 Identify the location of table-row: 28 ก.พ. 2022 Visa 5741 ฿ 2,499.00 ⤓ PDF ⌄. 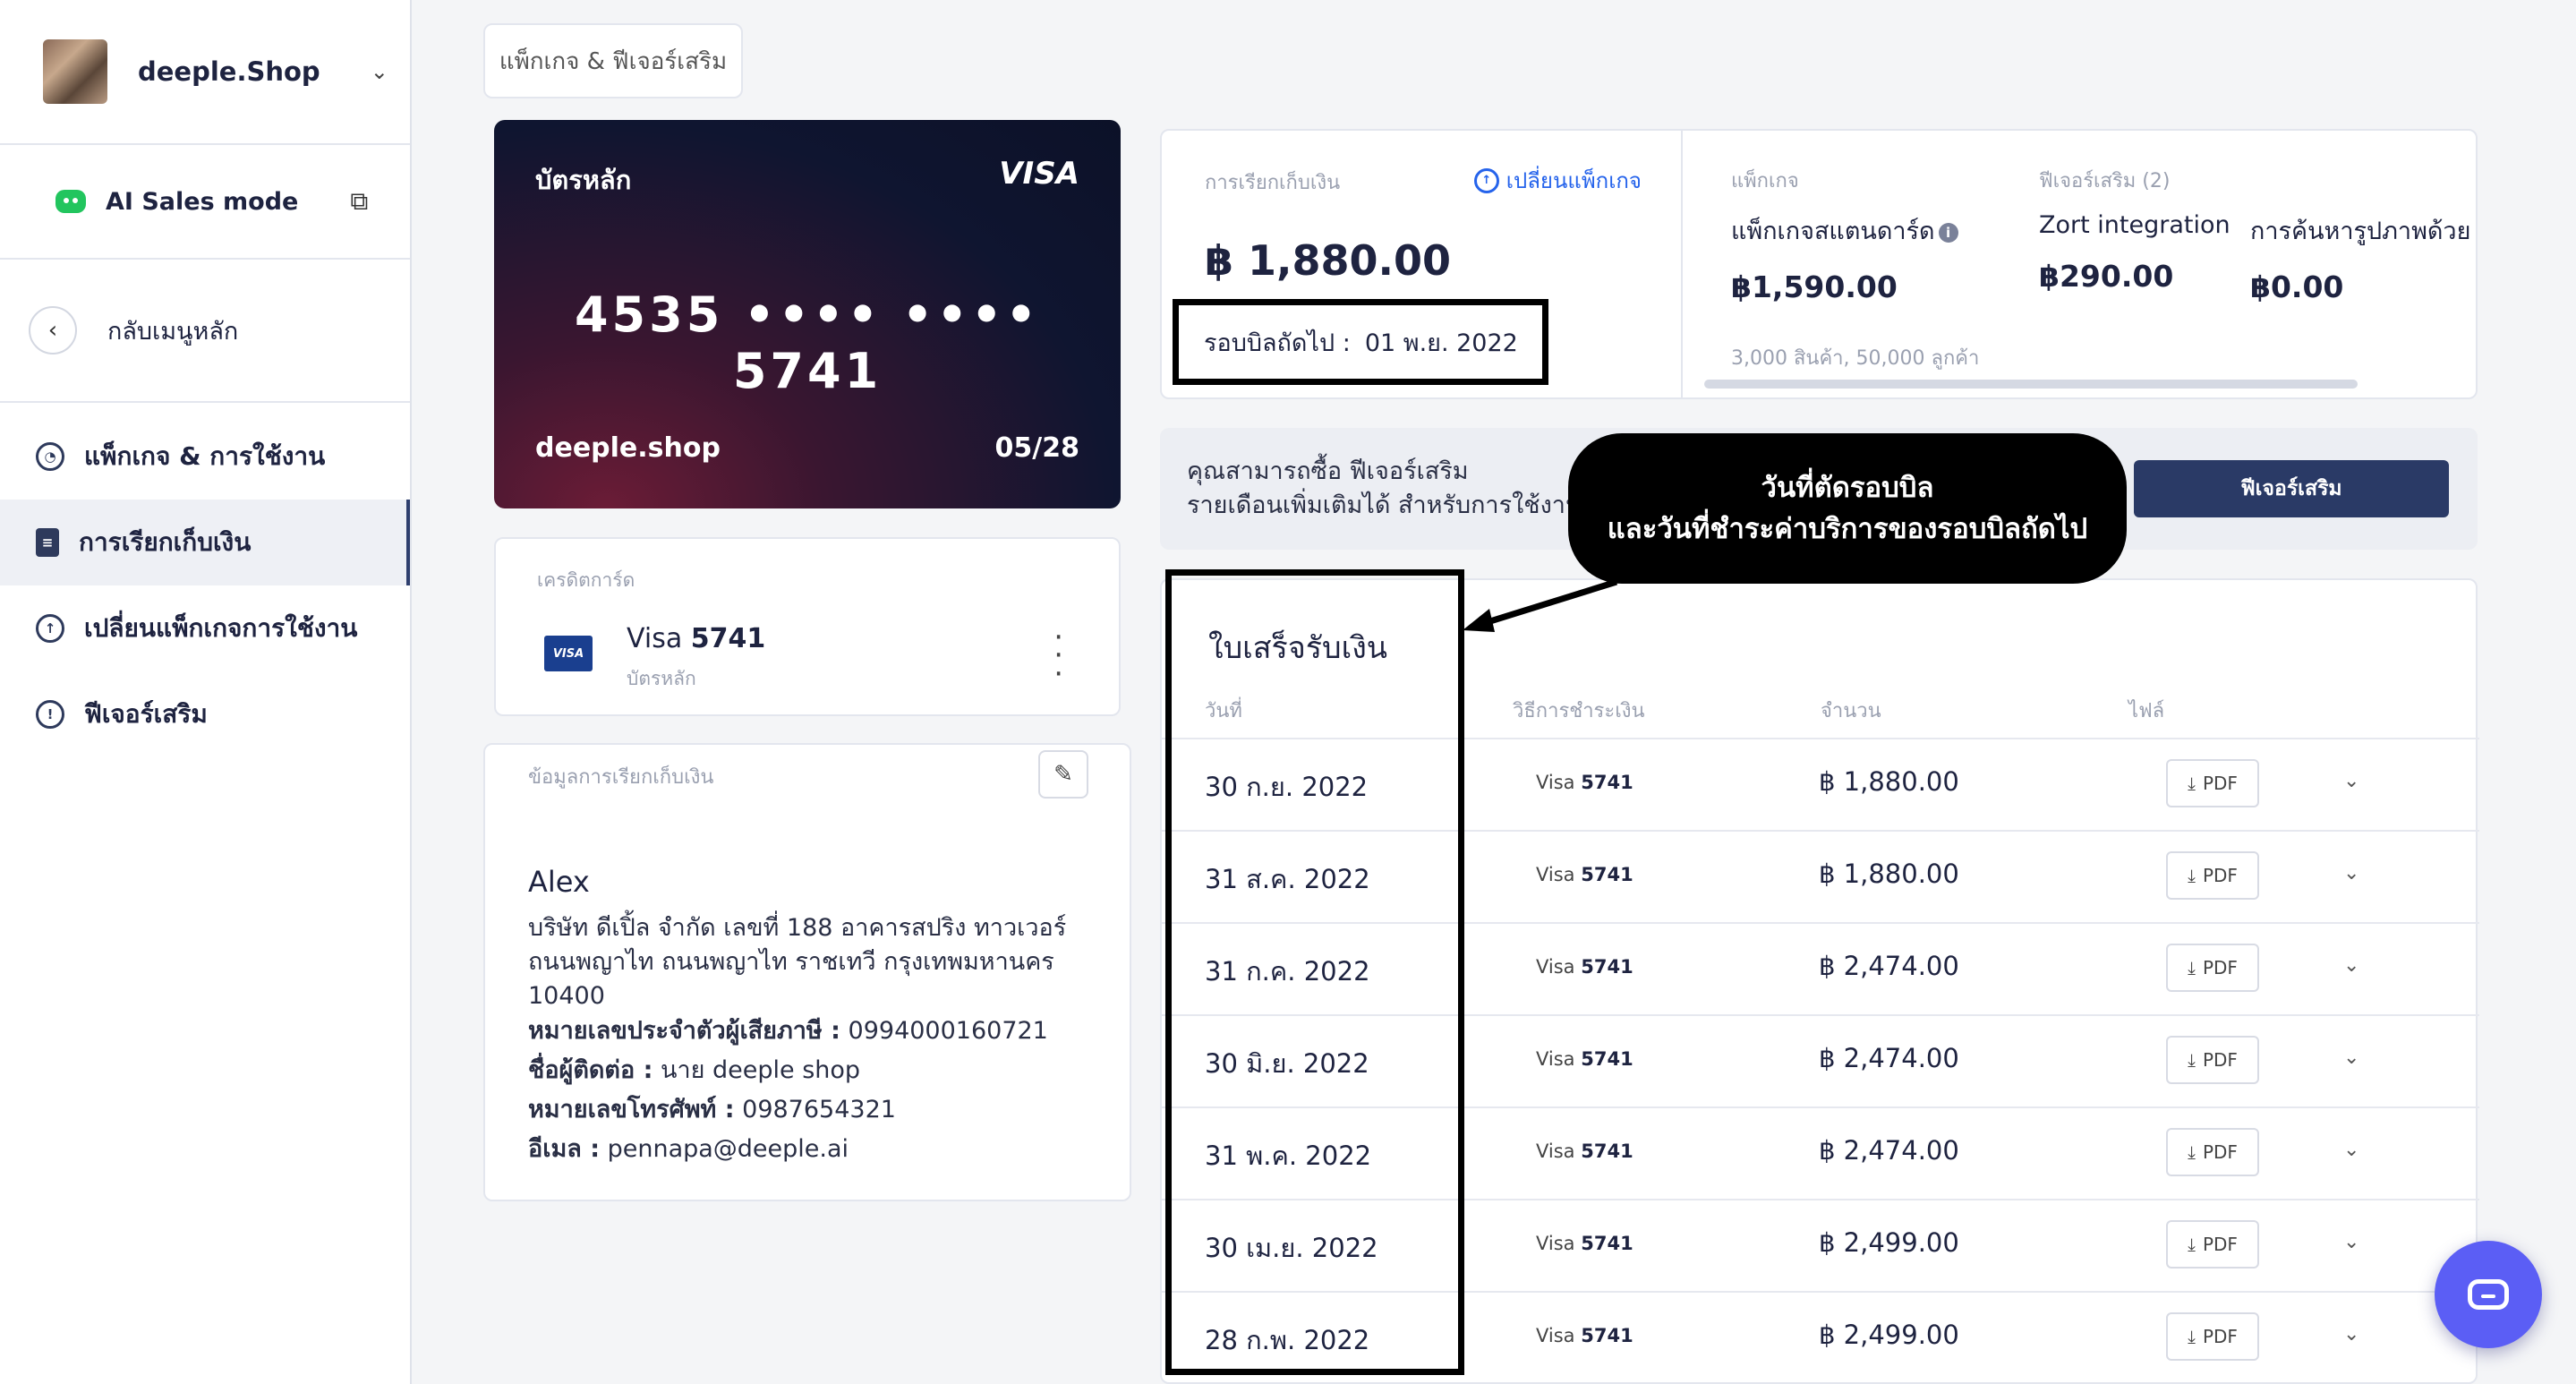
(1820, 1337).